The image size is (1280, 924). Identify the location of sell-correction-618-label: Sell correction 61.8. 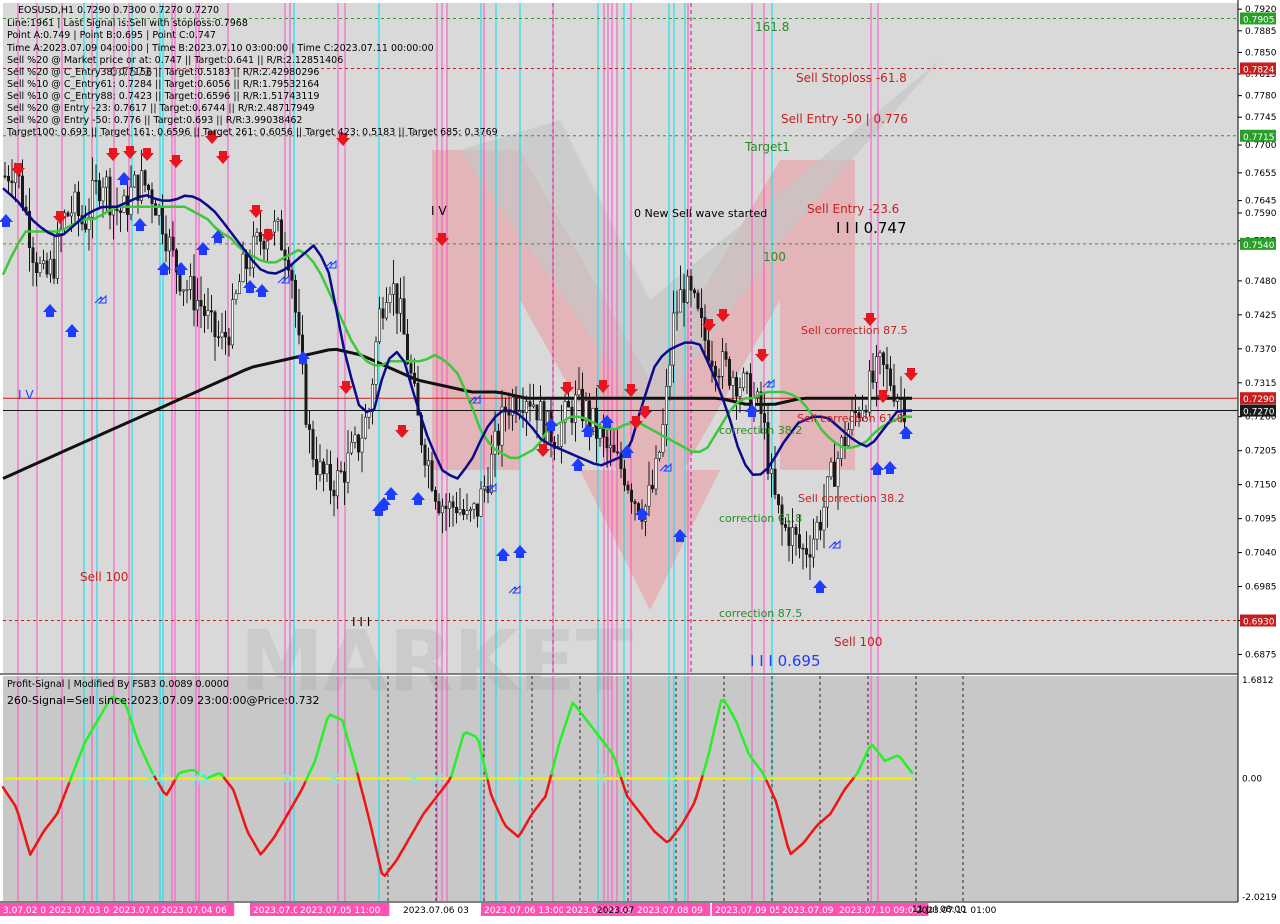
(850, 418).